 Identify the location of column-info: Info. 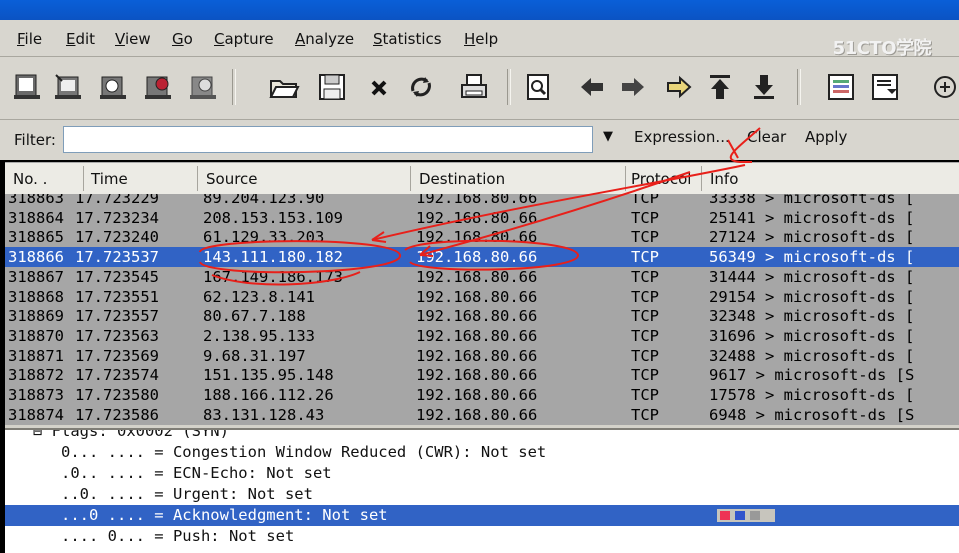
(724, 179).